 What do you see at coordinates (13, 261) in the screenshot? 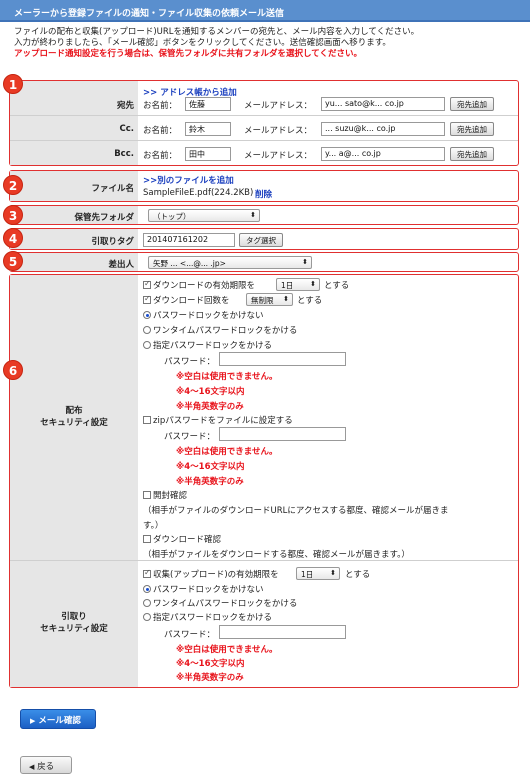
I see `step-badge-5: 5` at bounding box center [13, 261].